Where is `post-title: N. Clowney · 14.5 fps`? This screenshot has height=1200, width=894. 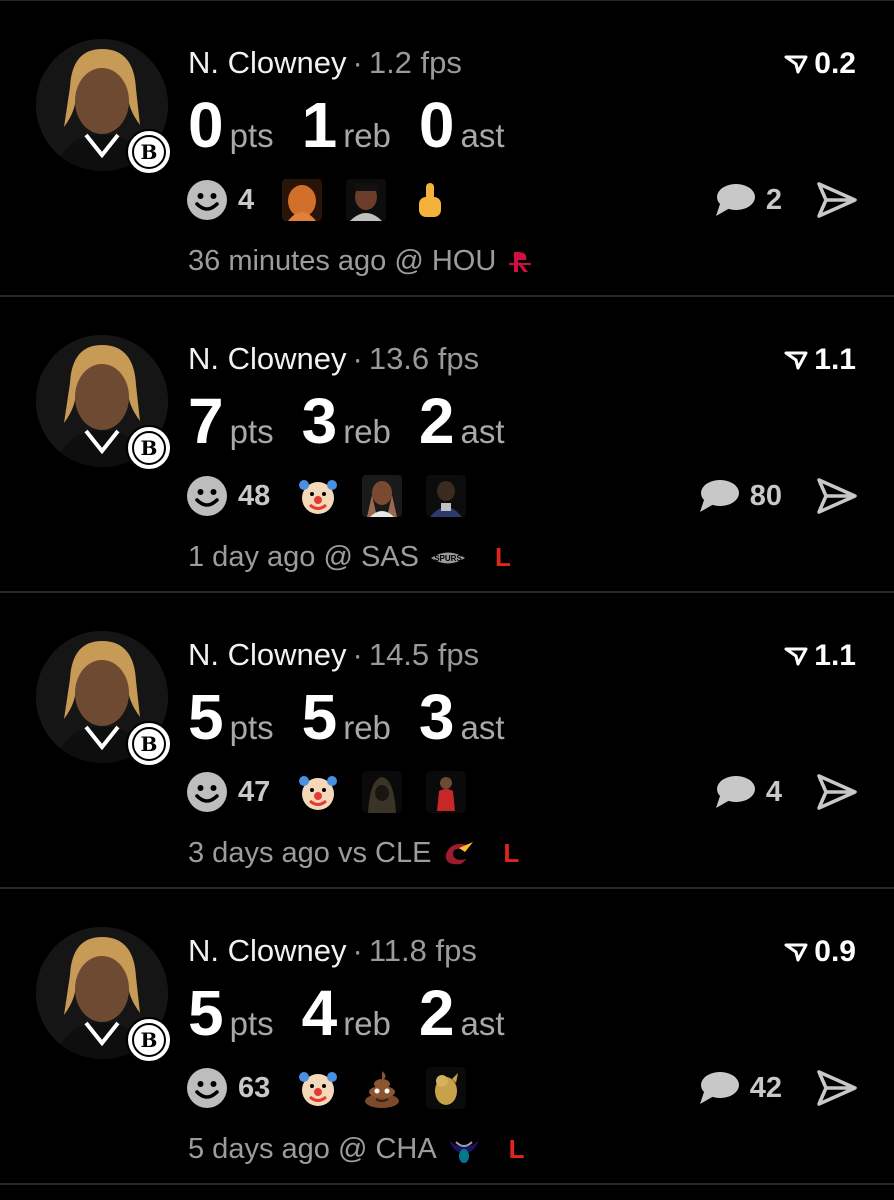
post-title: N. Clowney · 14.5 fps is located at coordinates (333, 655).